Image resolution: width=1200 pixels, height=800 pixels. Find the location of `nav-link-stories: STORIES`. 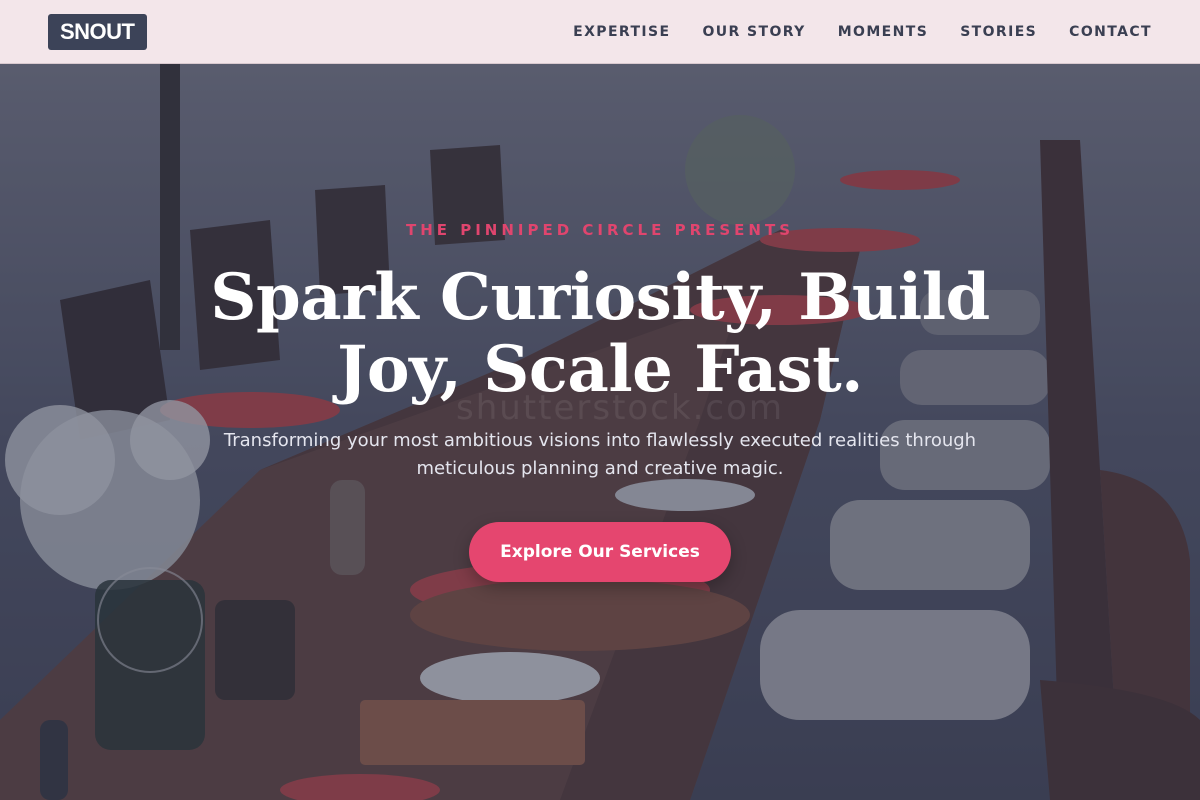

nav-link-stories: STORIES is located at coordinates (998, 32).